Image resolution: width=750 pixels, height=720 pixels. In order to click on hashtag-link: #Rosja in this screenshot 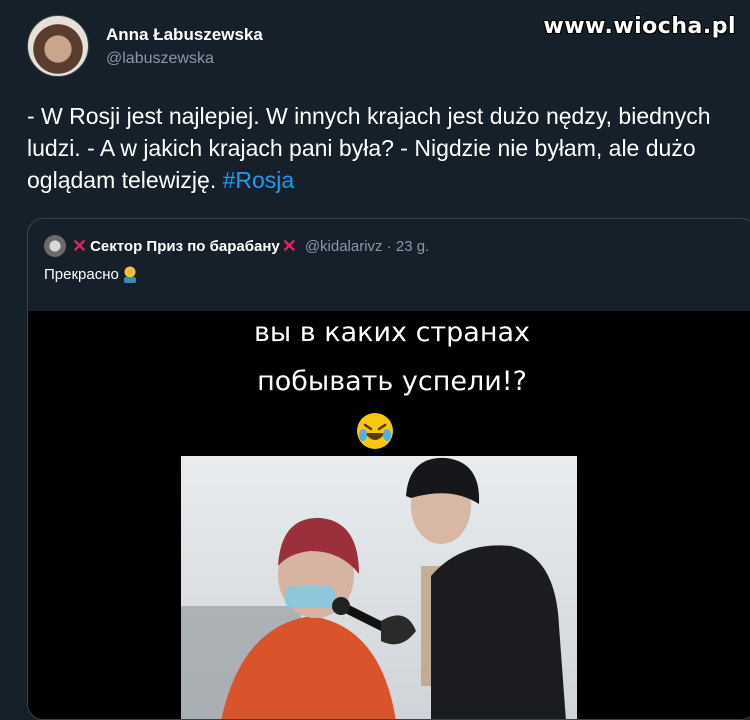, I will do `click(259, 180)`.